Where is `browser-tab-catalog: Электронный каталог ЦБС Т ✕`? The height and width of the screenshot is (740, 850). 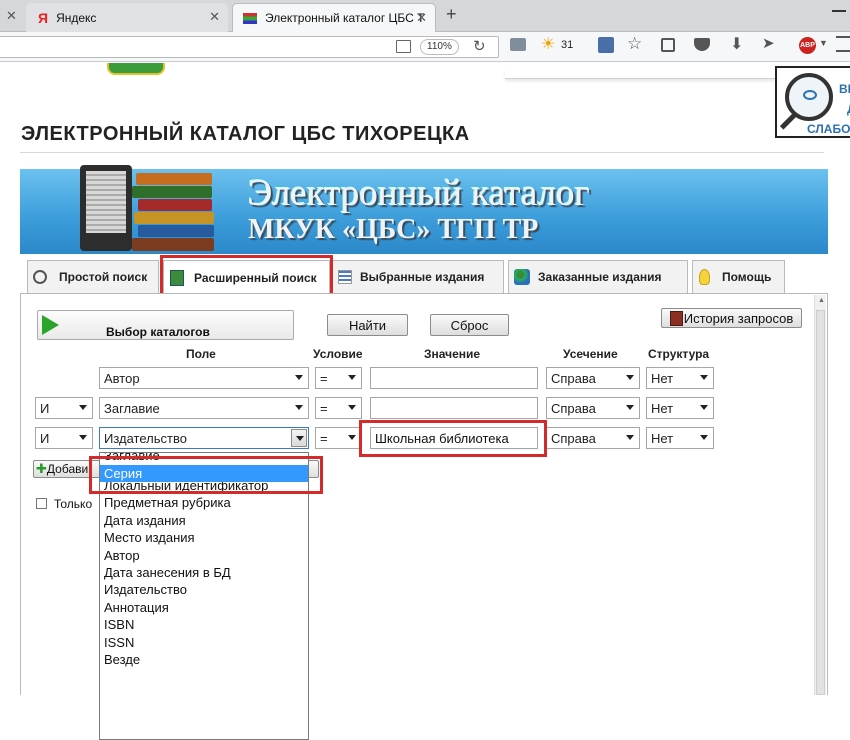
browser-tab-catalog: Электронный каталог ЦБС Т ✕ is located at coordinates (334, 17).